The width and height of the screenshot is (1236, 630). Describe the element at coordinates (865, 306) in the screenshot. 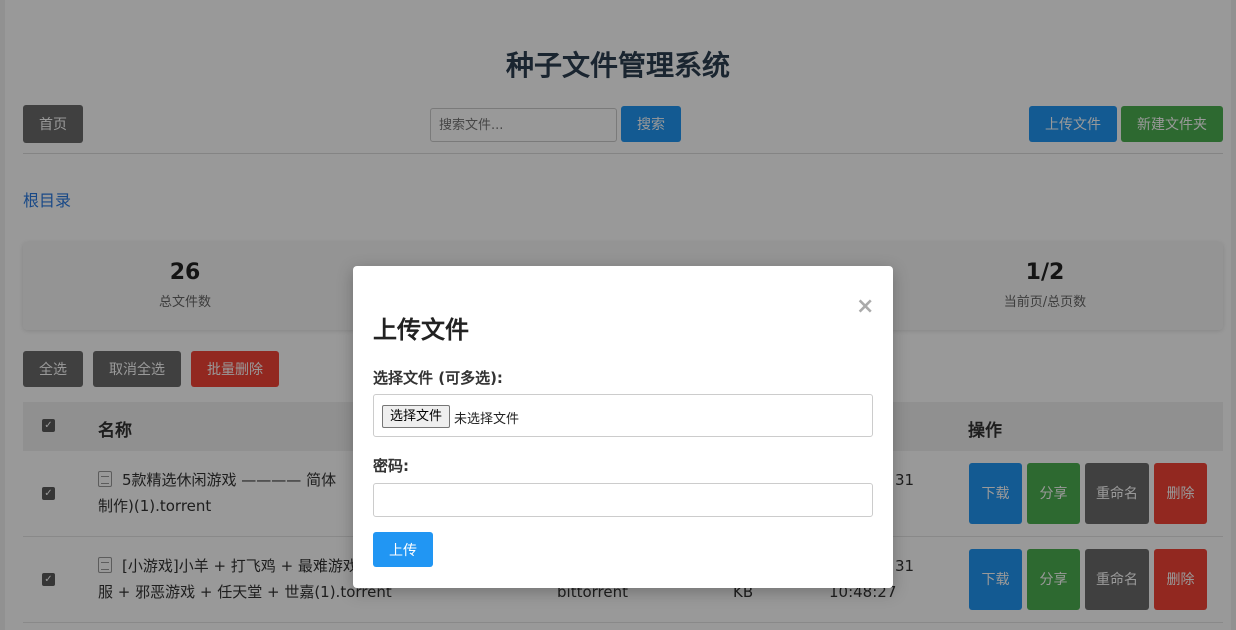

I see `close-icon: ×` at that location.